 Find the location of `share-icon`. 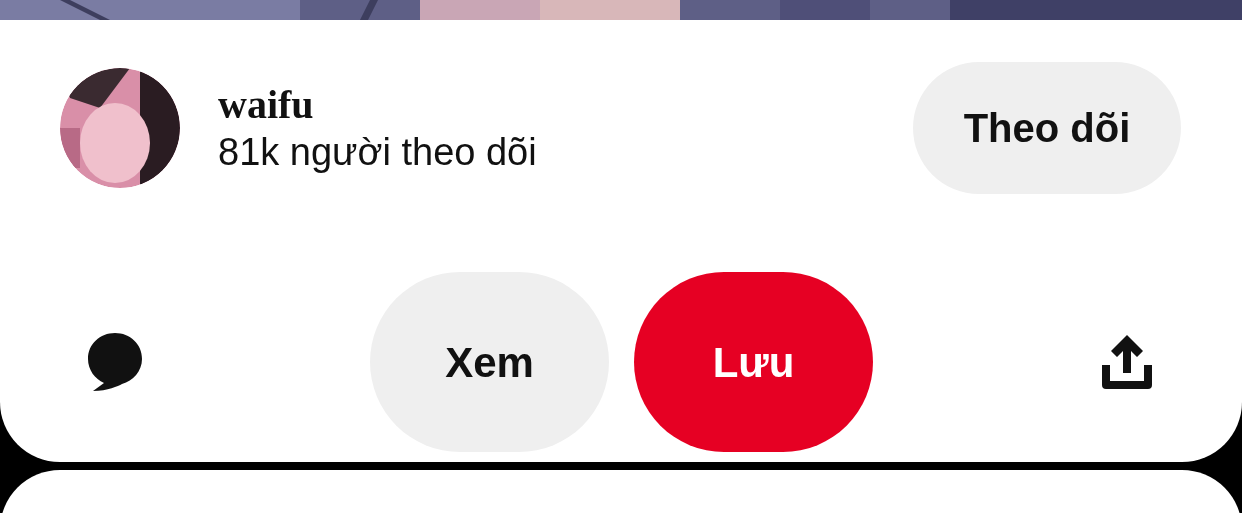

share-icon is located at coordinates (1127, 362).